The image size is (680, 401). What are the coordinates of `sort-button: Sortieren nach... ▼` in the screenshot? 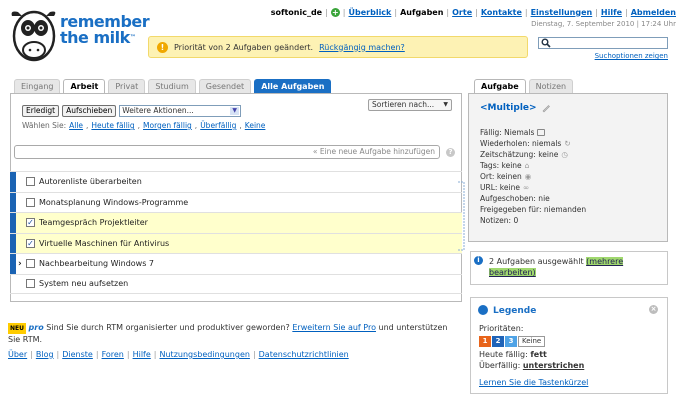 It's located at (410, 105).